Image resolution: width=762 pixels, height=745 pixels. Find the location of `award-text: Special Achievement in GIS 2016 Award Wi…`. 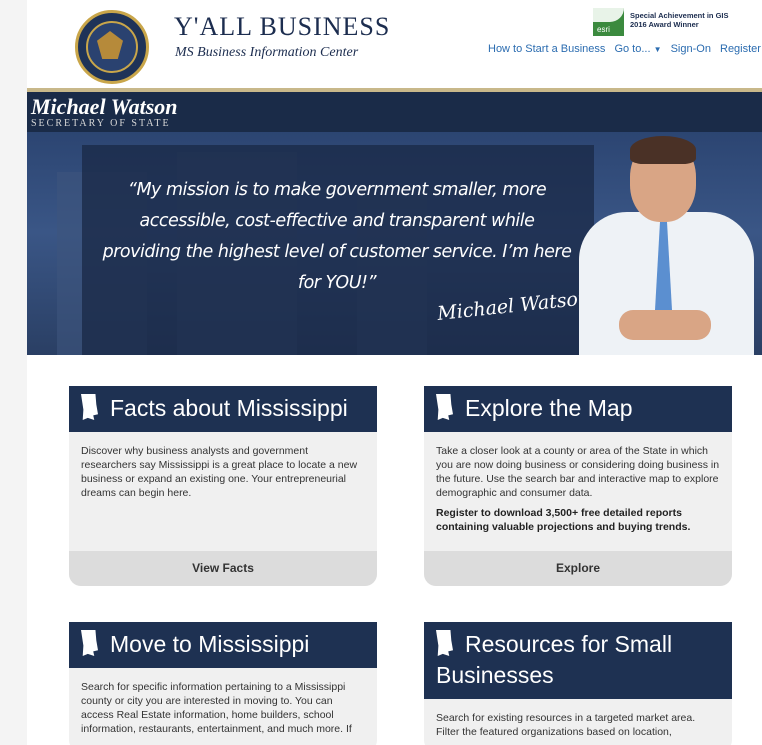

award-text: Special Achievement in GIS 2016 Award Wi… is located at coordinates (679, 20).